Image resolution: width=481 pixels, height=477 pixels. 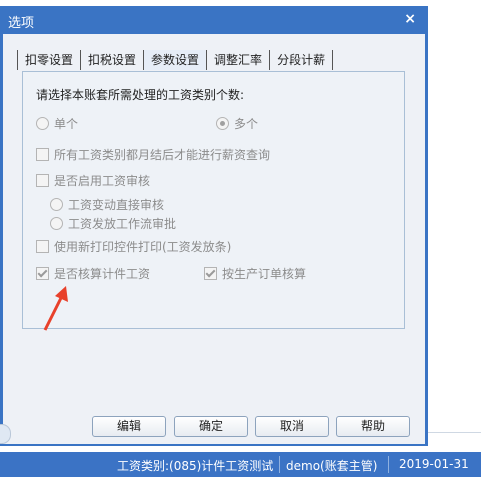 I want to click on annotation-arrow-shaft, so click(x=53, y=313).